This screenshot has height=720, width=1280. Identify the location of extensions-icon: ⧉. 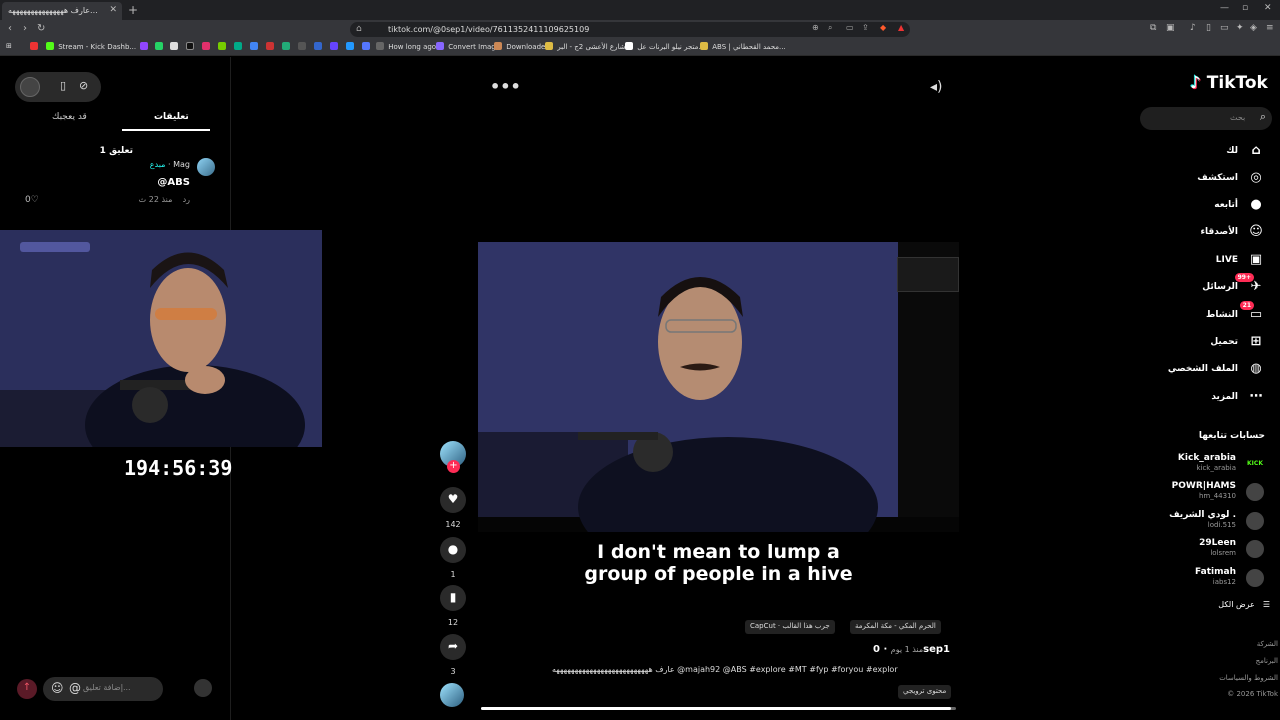
(1153, 28).